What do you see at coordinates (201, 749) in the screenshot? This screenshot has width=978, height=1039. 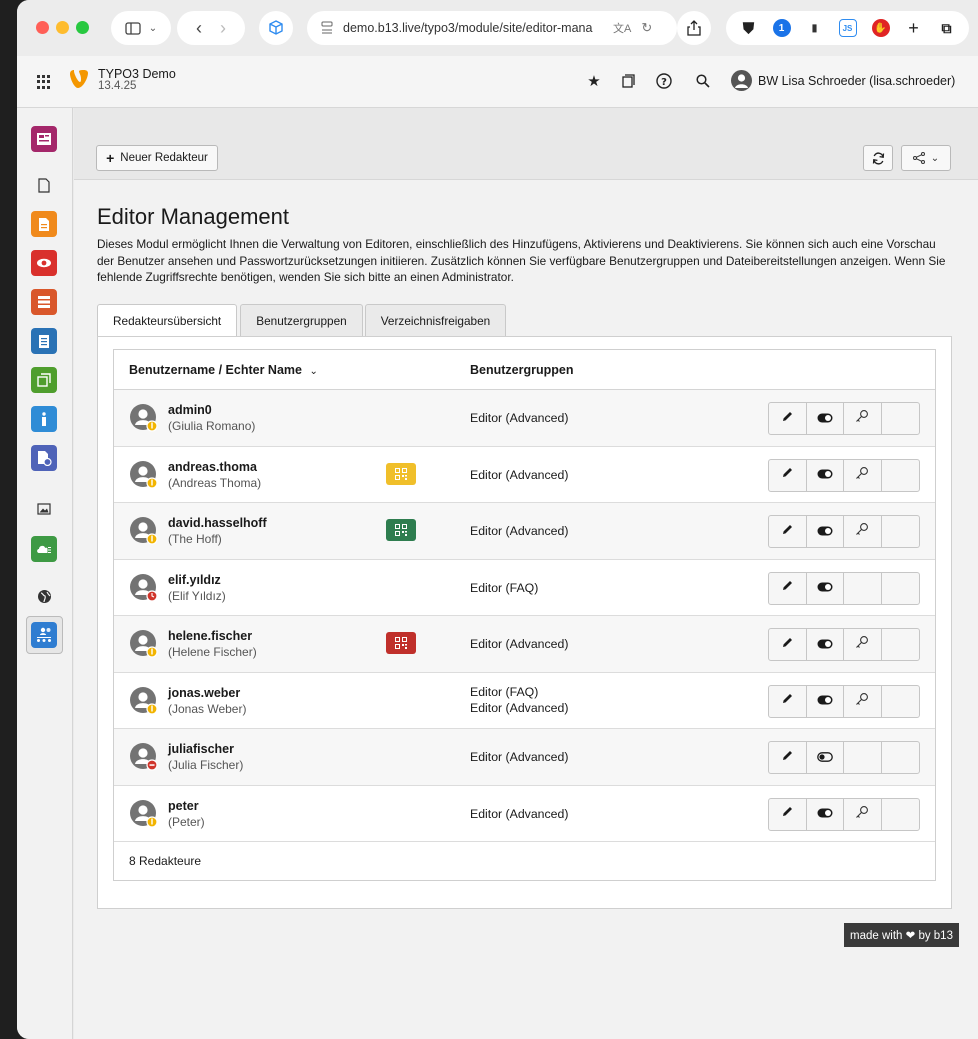 I see `username: juliafischer` at bounding box center [201, 749].